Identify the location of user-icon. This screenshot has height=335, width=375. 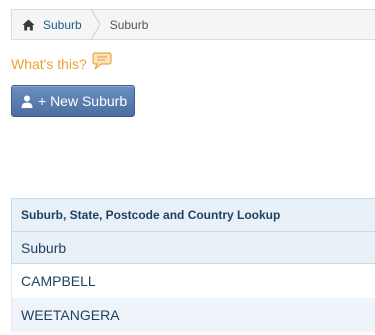
(27, 101).